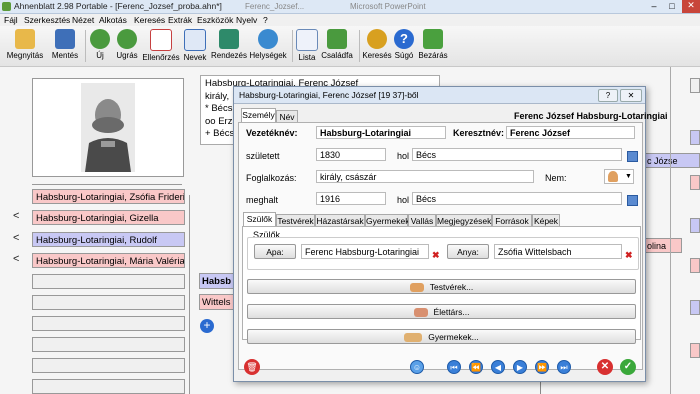 Image resolution: width=700 pixels, height=394 pixels. What do you see at coordinates (287, 116) in the screenshot?
I see `tab-nev: Név` at bounding box center [287, 116].